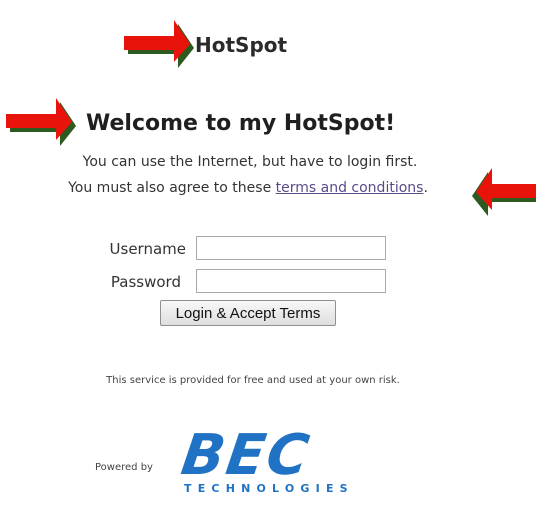 The height and width of the screenshot is (507, 536). What do you see at coordinates (291, 248) in the screenshot?
I see `username-input` at bounding box center [291, 248].